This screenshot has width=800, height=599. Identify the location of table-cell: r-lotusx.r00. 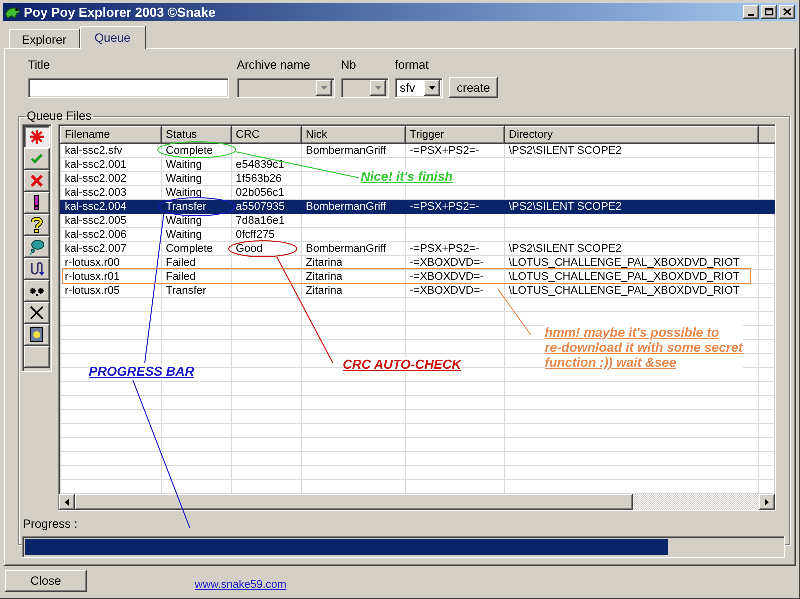
(111, 263).